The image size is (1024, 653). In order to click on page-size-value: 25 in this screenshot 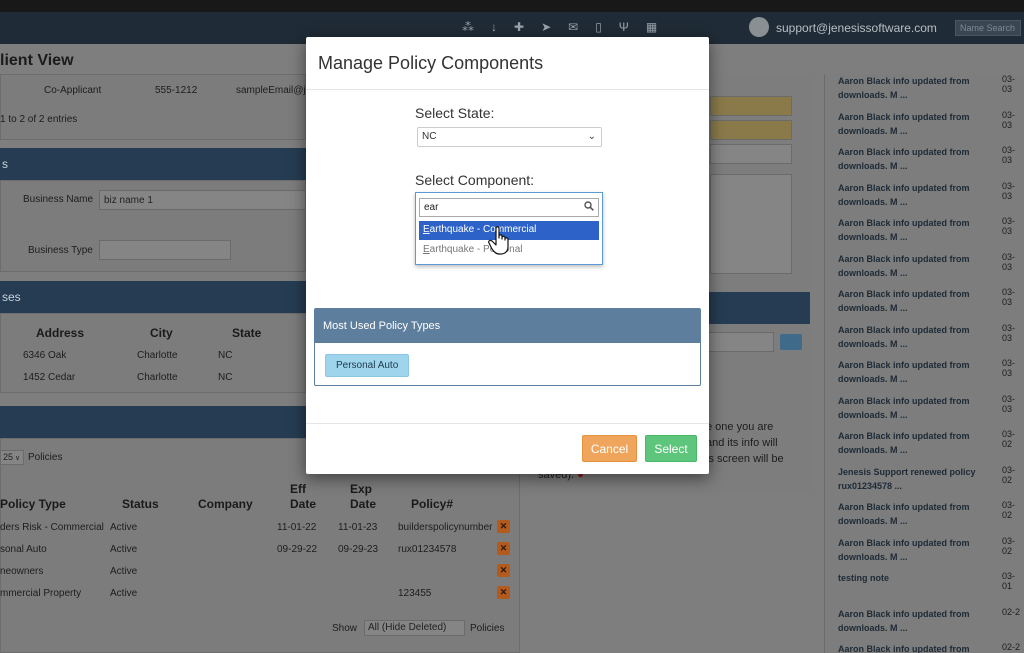, I will do `click(8, 457)`.